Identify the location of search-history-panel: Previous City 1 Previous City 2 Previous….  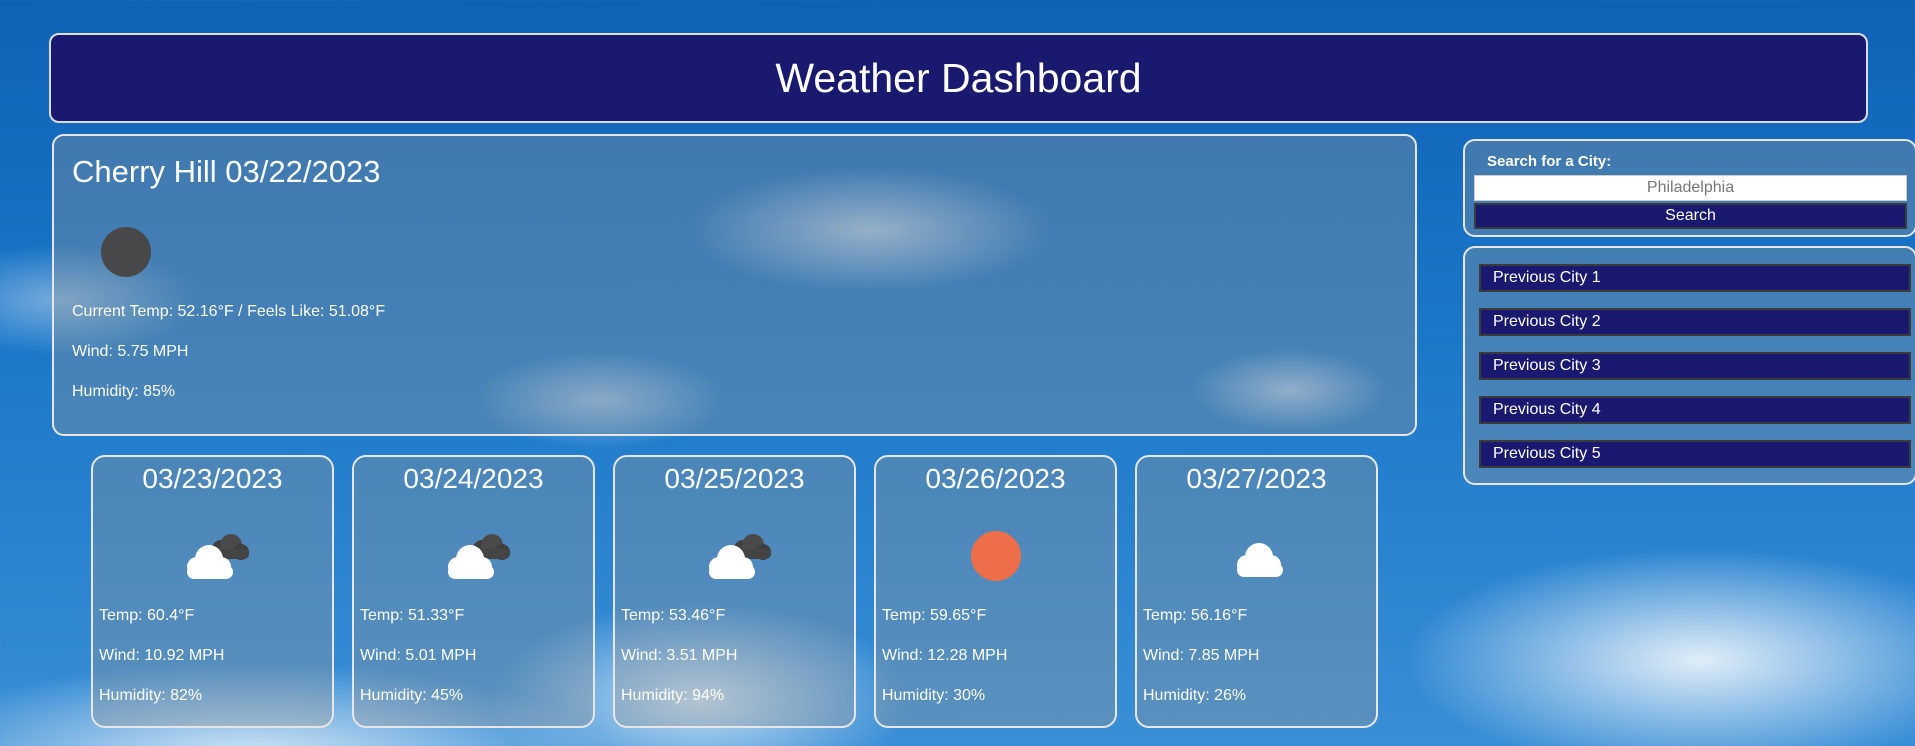
(1689, 365).